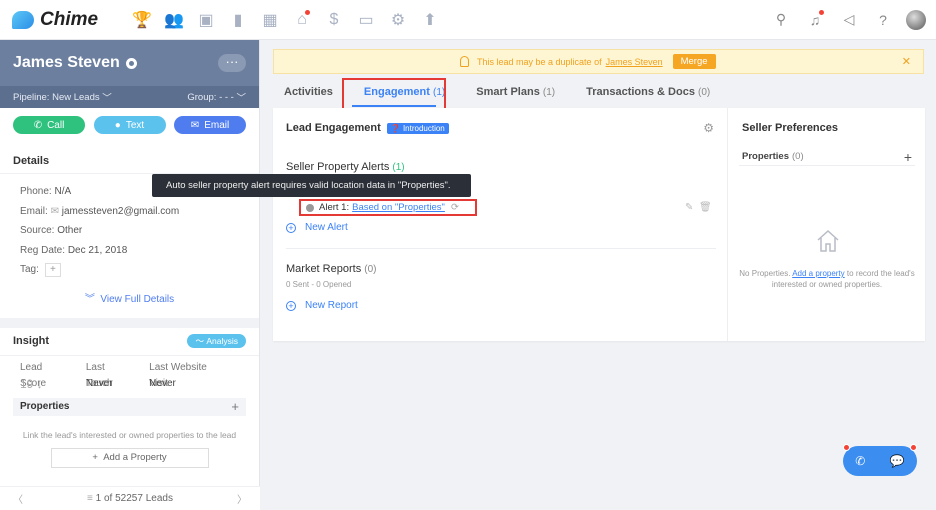 The height and width of the screenshot is (510, 936). I want to click on chat-icon: ●, so click(117, 125).